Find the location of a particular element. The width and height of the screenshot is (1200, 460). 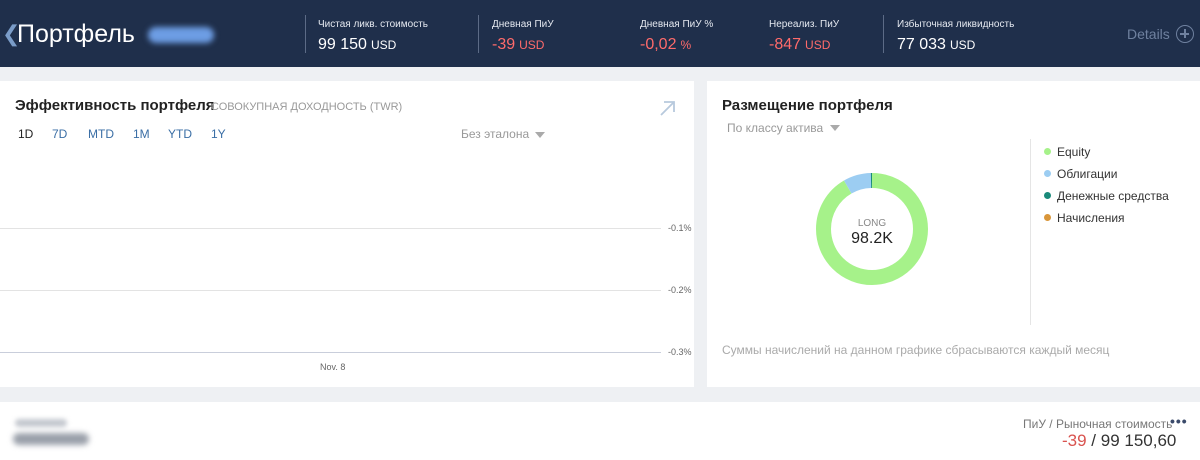

stat-excess-liquidity: Избыточная ликвидность 77 033 USD is located at coordinates (955, 37).